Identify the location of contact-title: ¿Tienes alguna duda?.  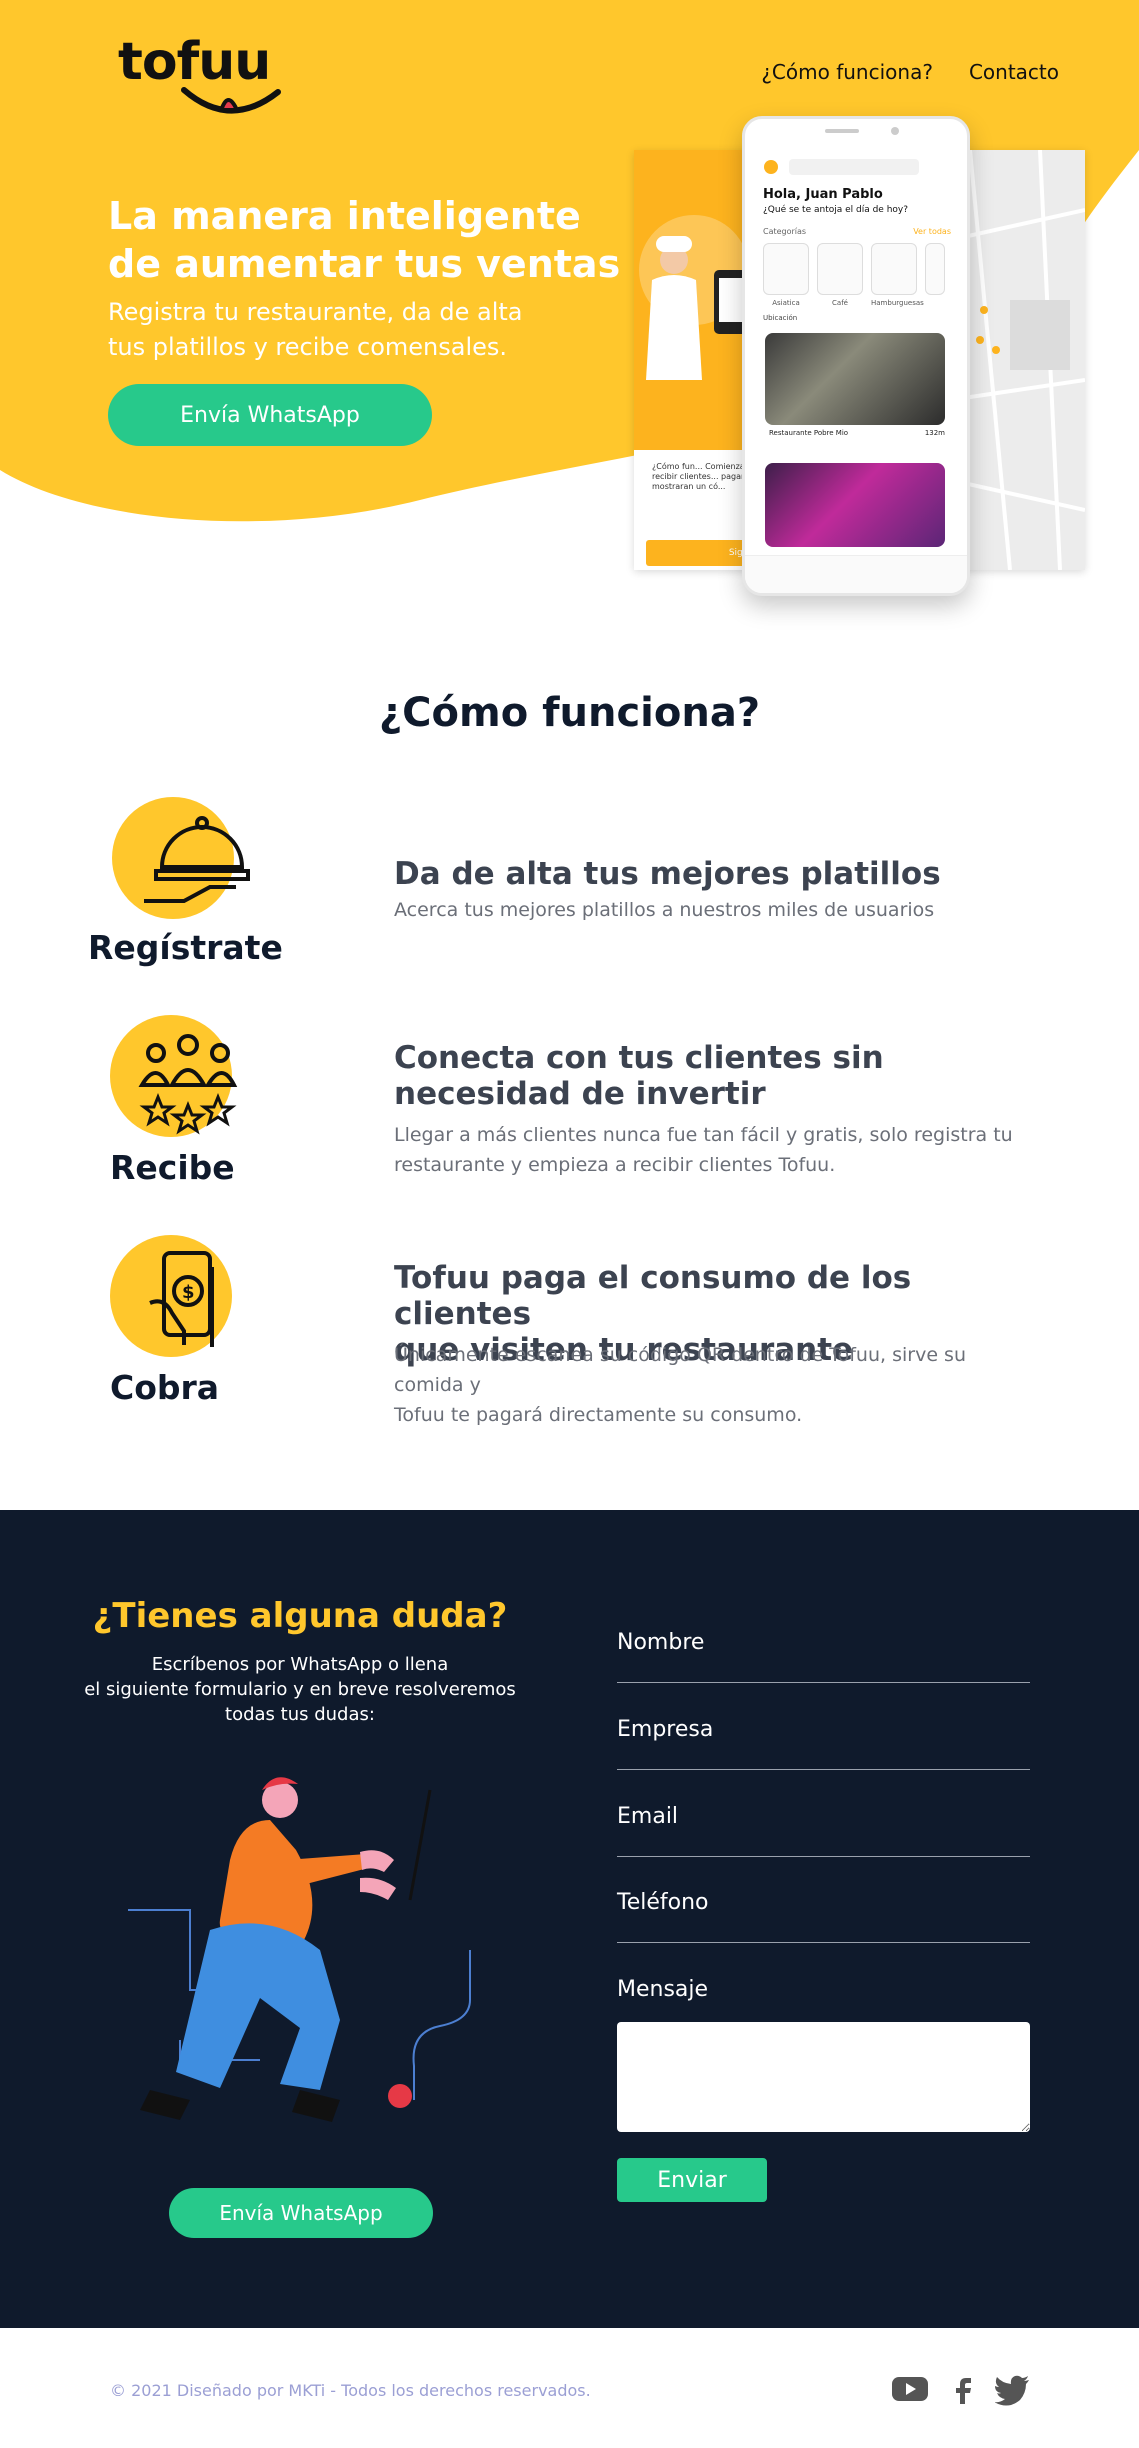
(300, 1616).